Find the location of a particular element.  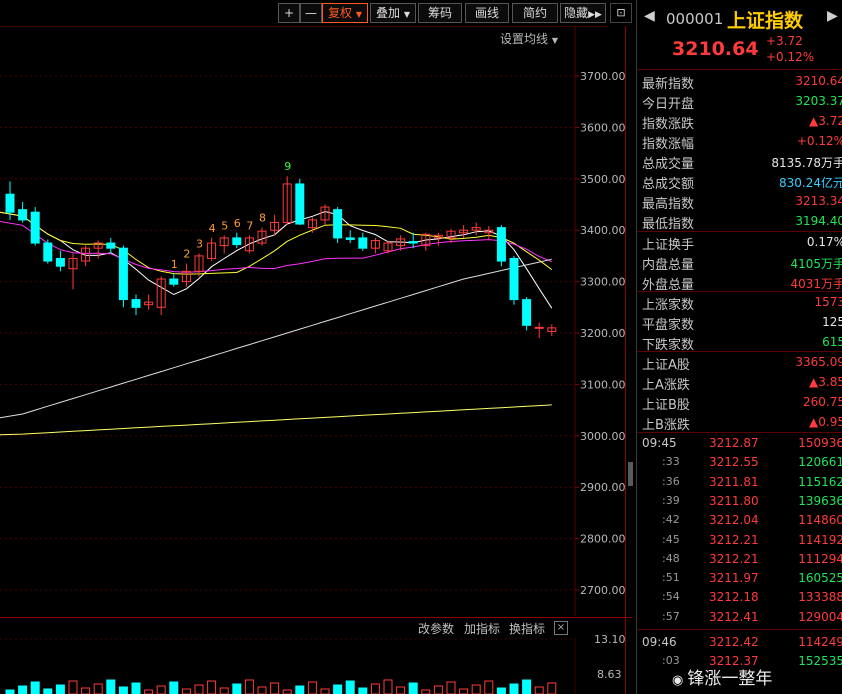

quote-value: 125 is located at coordinates (832, 322).